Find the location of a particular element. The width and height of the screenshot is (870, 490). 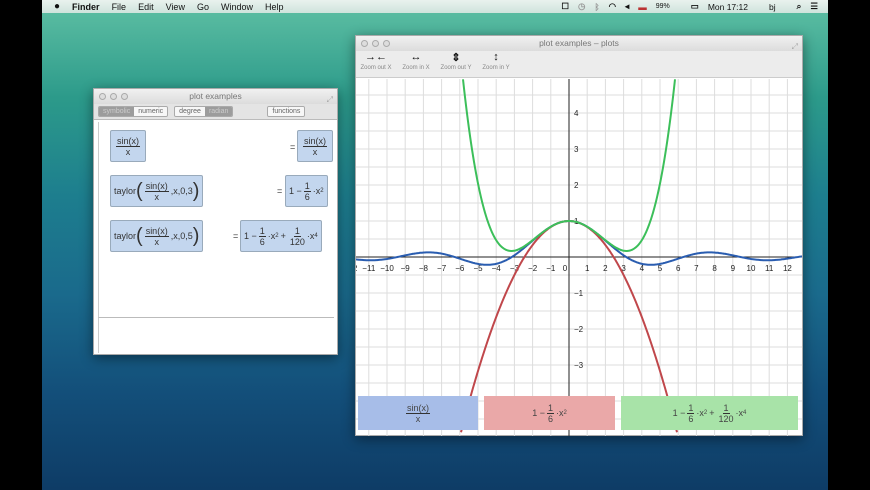

window-title: plot examples is located at coordinates (215, 96).